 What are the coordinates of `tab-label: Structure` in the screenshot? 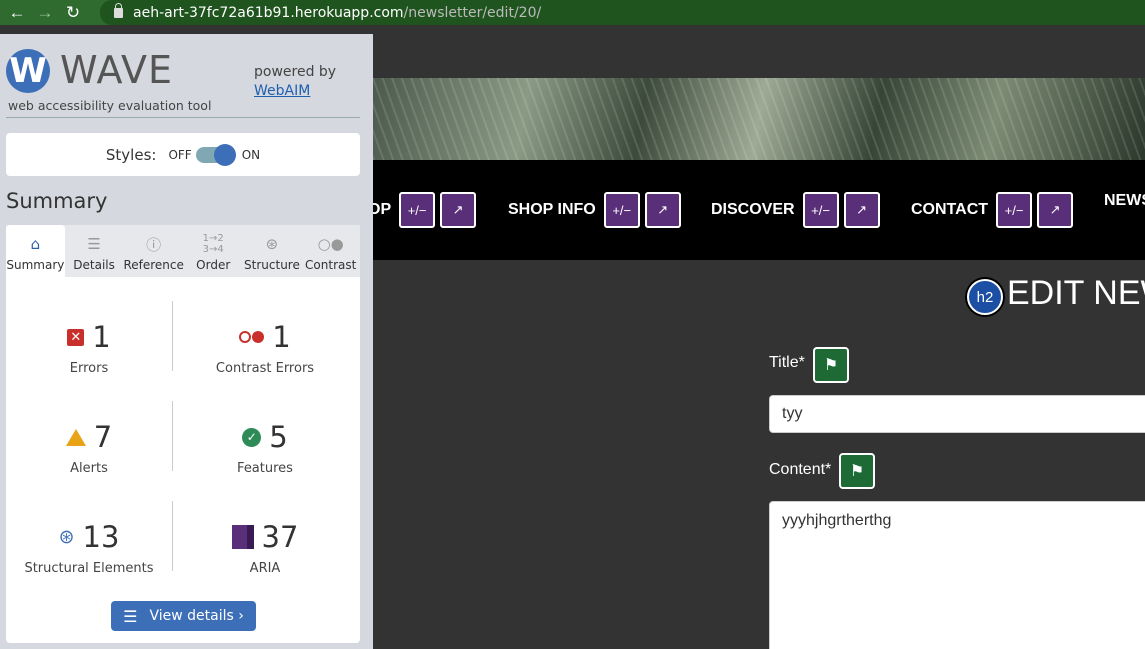 It's located at (272, 265).